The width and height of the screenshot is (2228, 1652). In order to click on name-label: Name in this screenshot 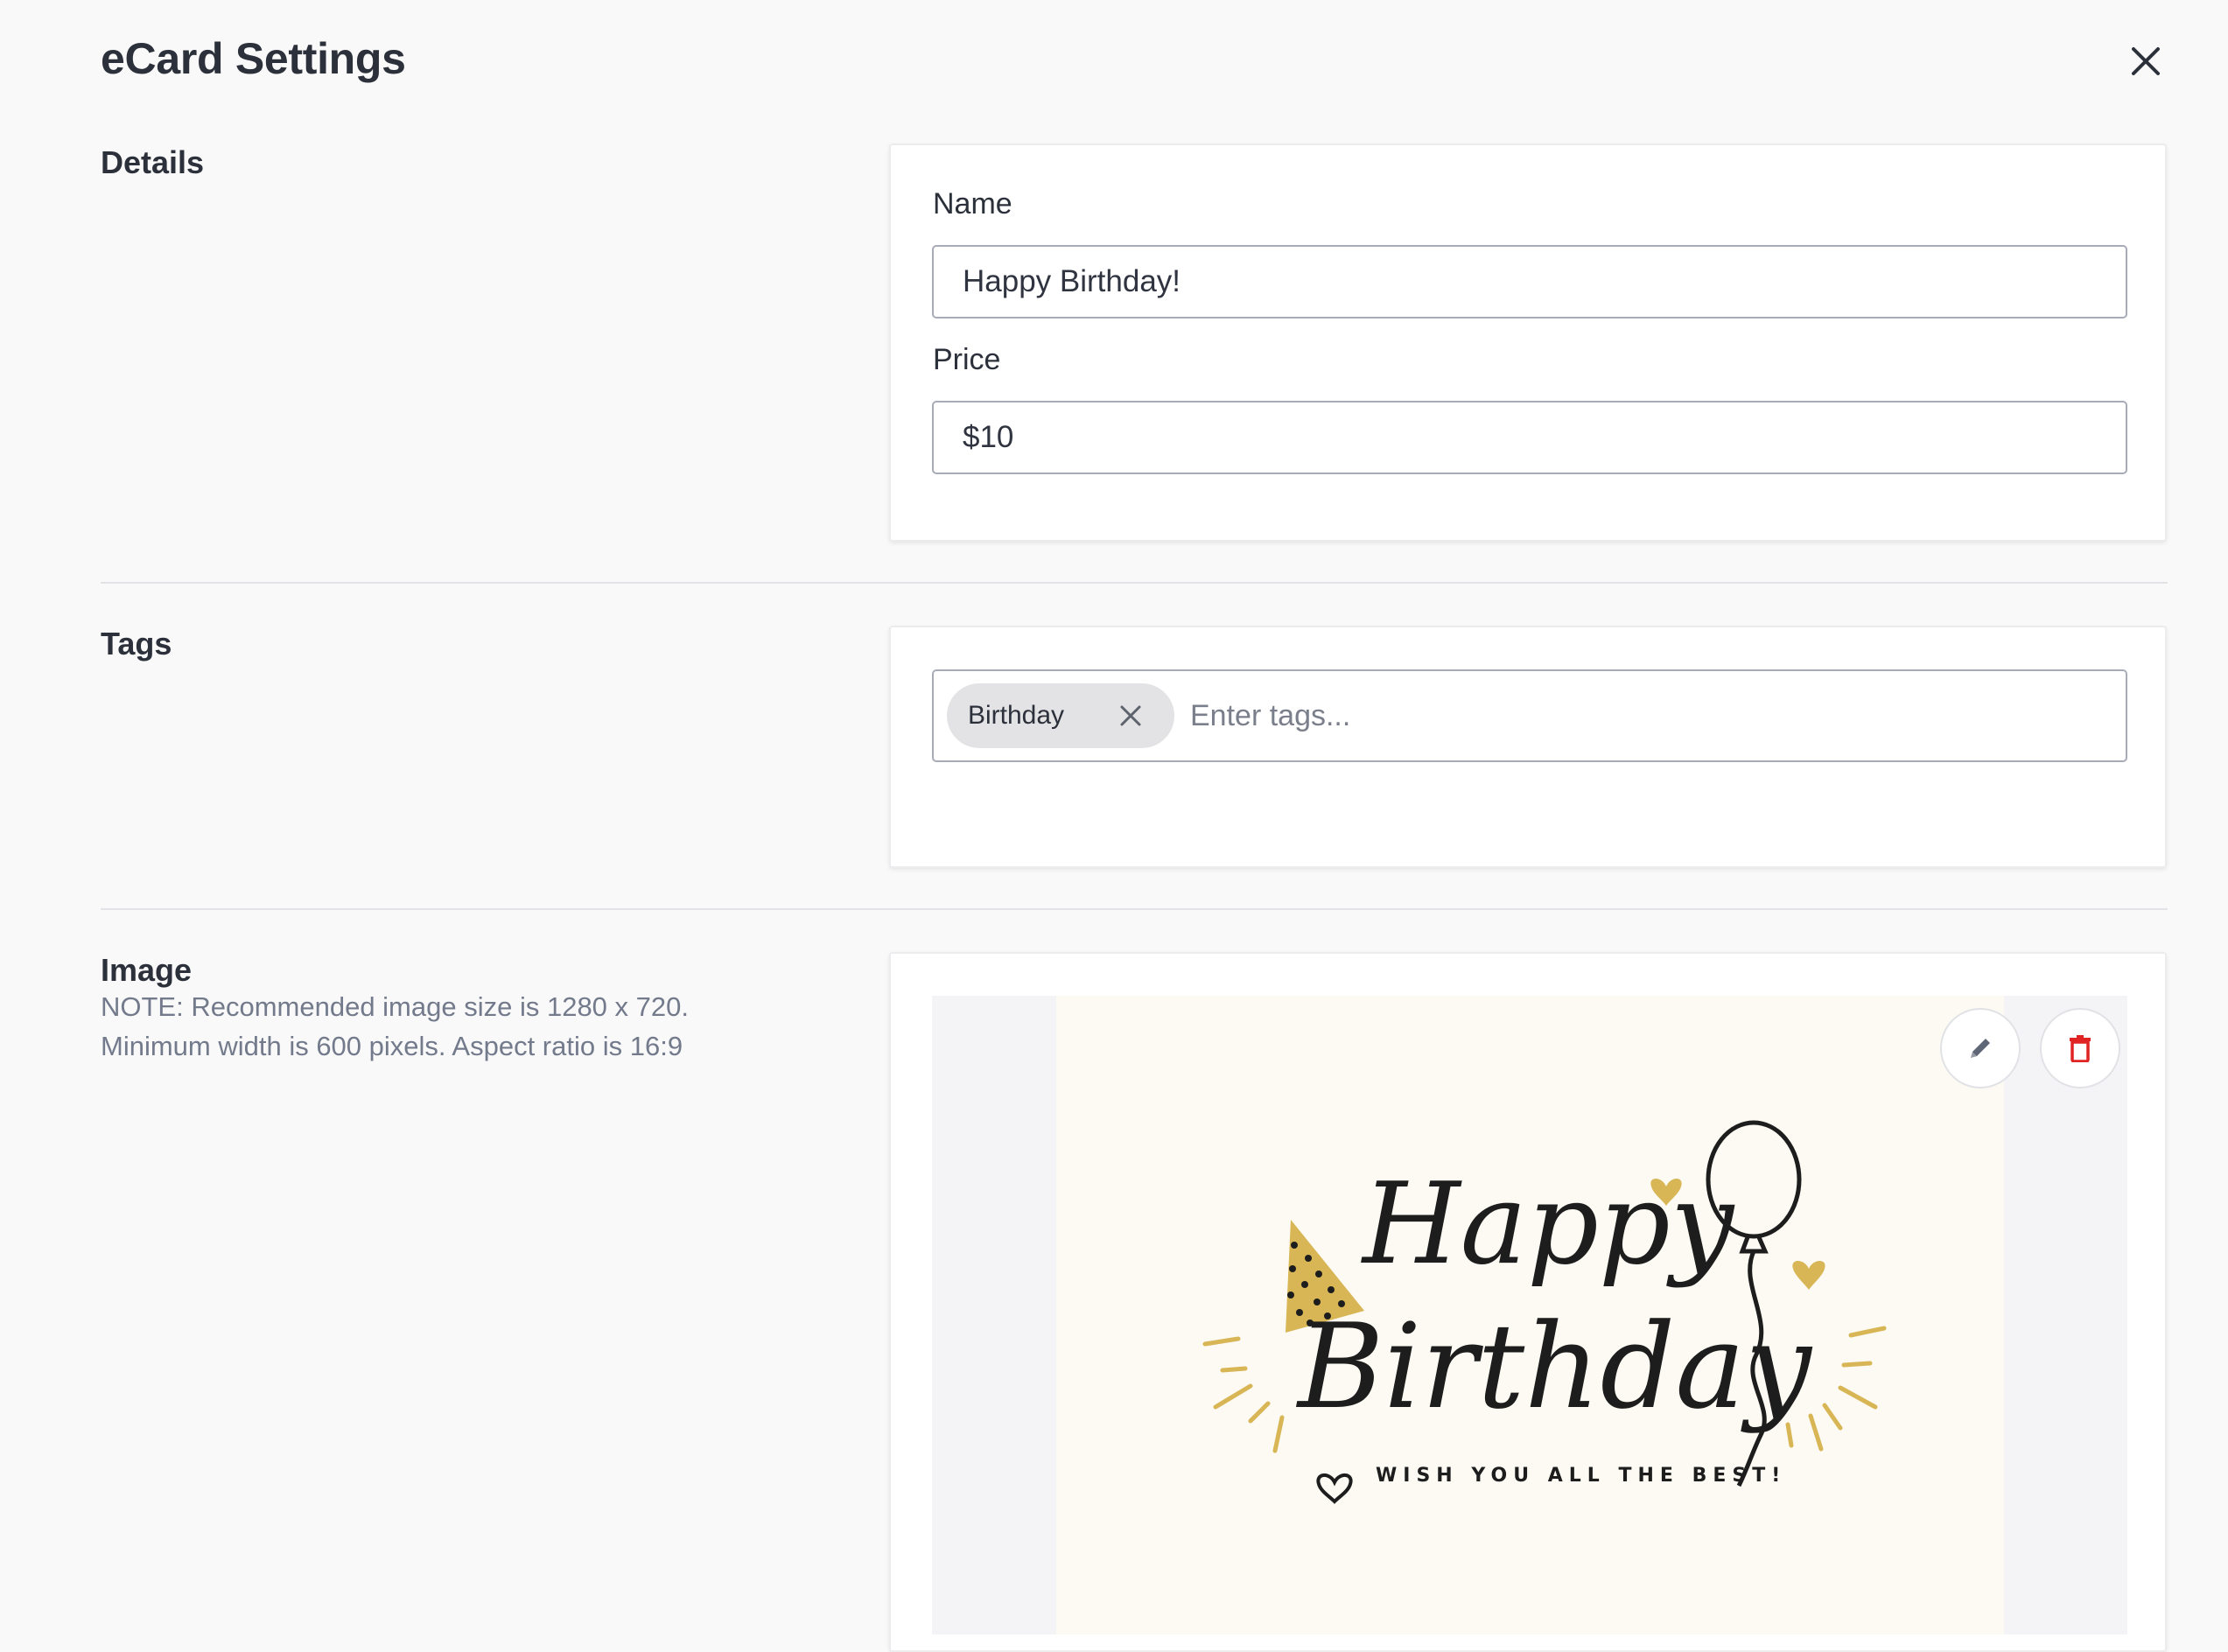, I will do `click(972, 203)`.